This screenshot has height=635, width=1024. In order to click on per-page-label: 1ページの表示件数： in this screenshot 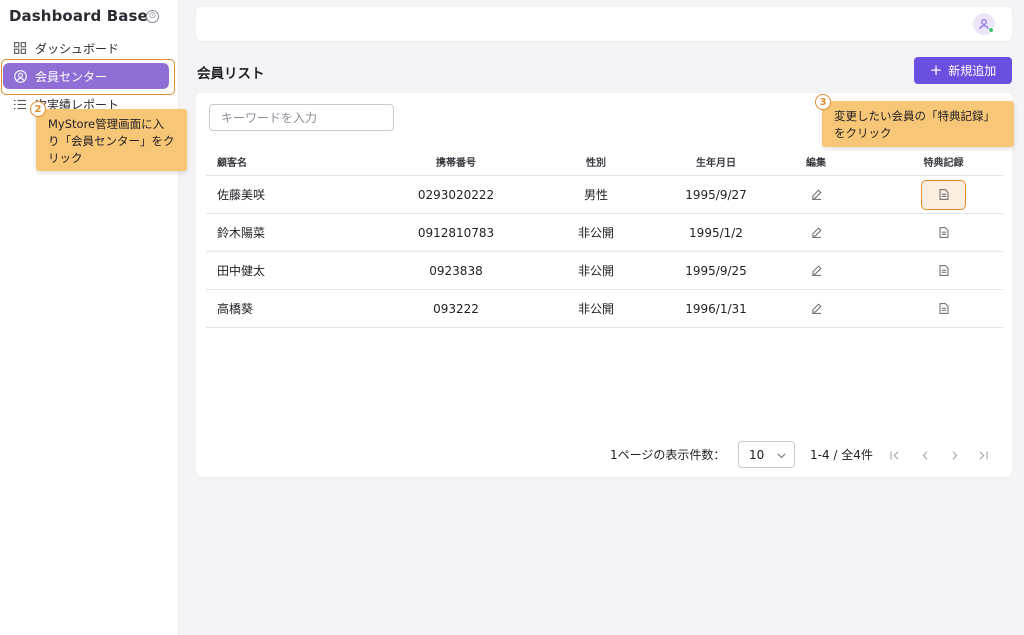, I will do `click(668, 455)`.